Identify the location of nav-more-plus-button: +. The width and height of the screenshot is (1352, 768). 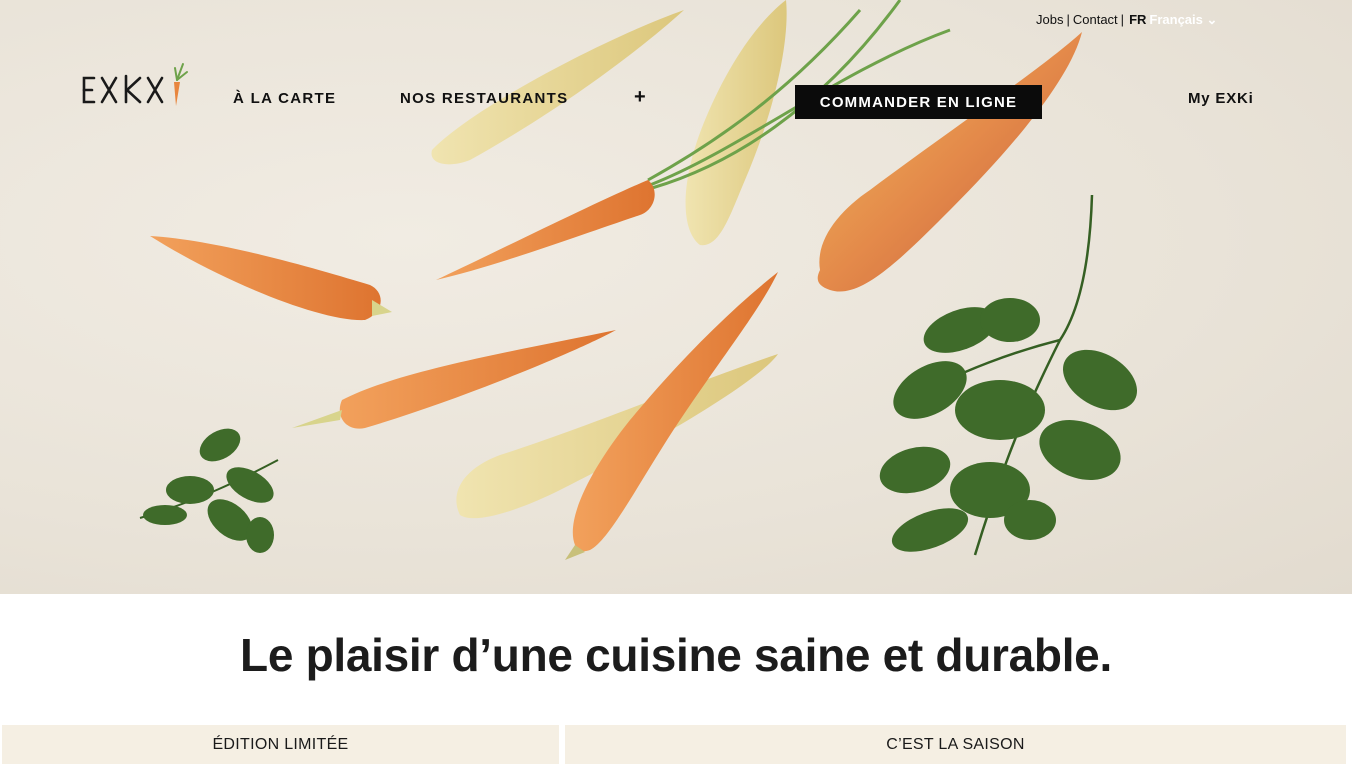
(640, 97).